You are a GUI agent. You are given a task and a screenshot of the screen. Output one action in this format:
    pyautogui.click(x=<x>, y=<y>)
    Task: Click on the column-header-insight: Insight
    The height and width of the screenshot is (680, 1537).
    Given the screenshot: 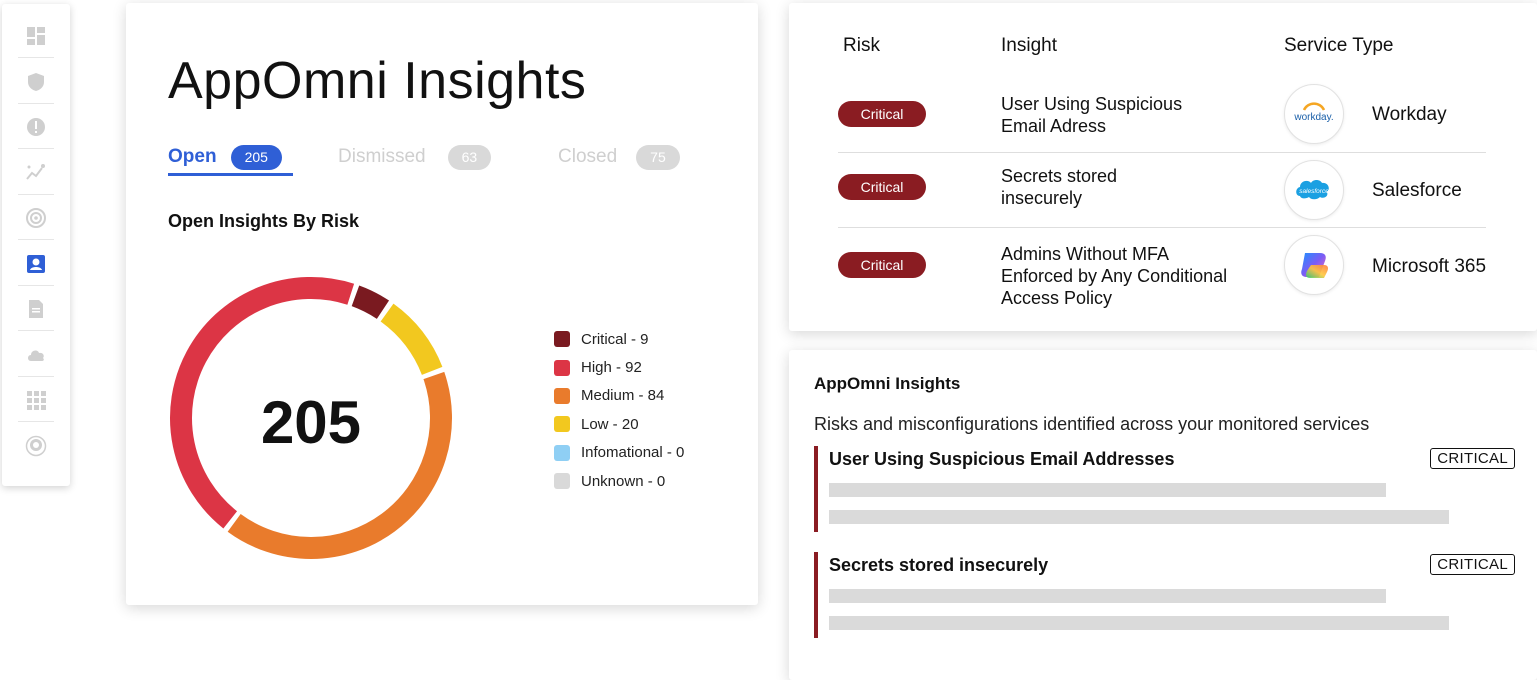 What is the action you would take?
    pyautogui.click(x=1029, y=45)
    